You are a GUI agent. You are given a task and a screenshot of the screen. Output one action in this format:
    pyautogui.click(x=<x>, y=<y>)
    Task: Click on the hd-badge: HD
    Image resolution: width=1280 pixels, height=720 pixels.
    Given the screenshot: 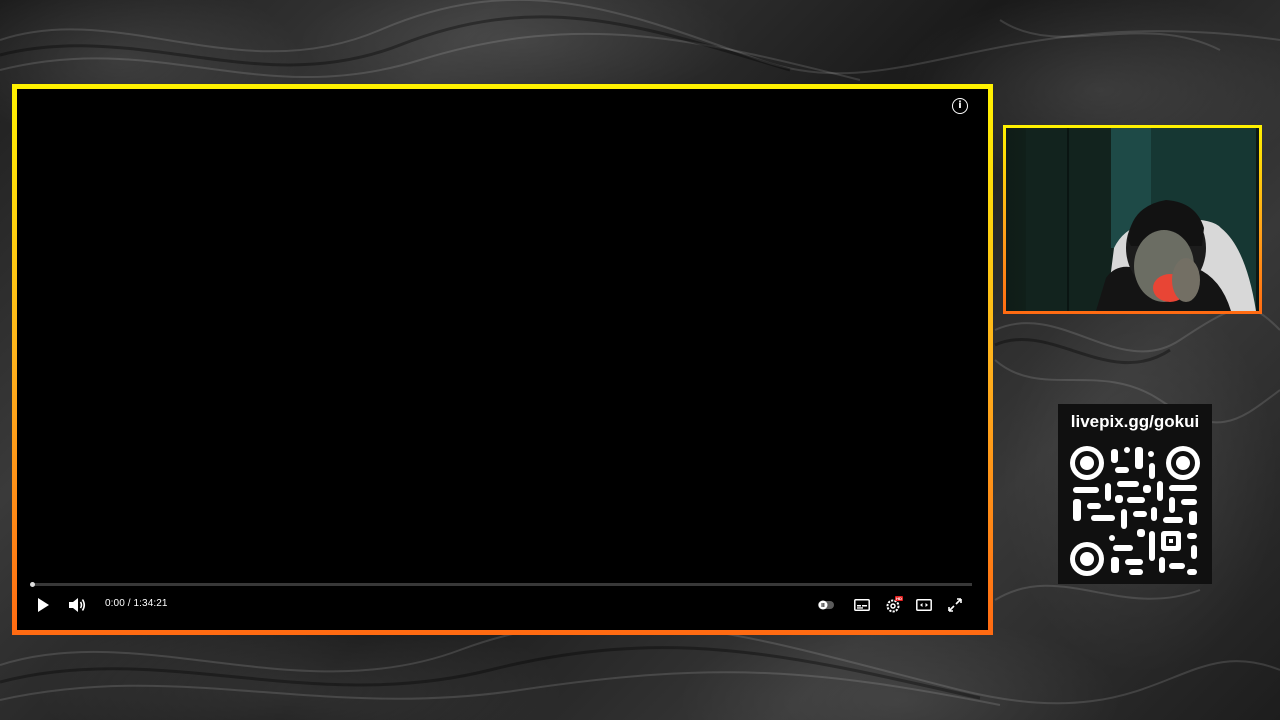 What is the action you would take?
    pyautogui.click(x=899, y=598)
    